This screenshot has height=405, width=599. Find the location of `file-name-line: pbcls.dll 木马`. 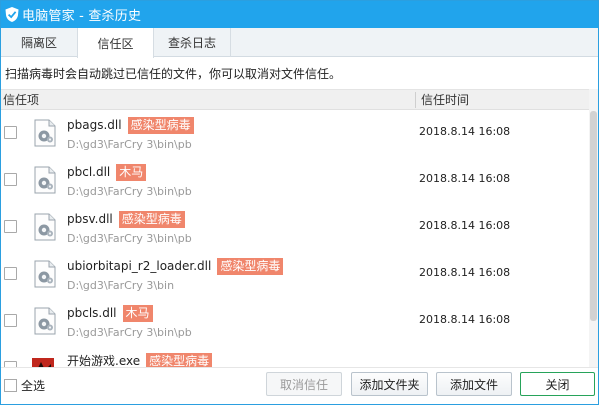

file-name-line: pbcls.dll 木马 is located at coordinates (110, 313).